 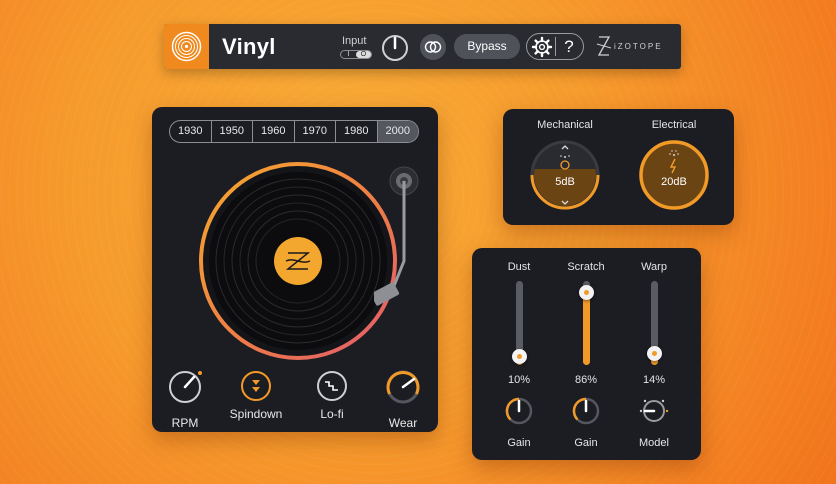 I want to click on era-button-1930: 1930, so click(x=191, y=131).